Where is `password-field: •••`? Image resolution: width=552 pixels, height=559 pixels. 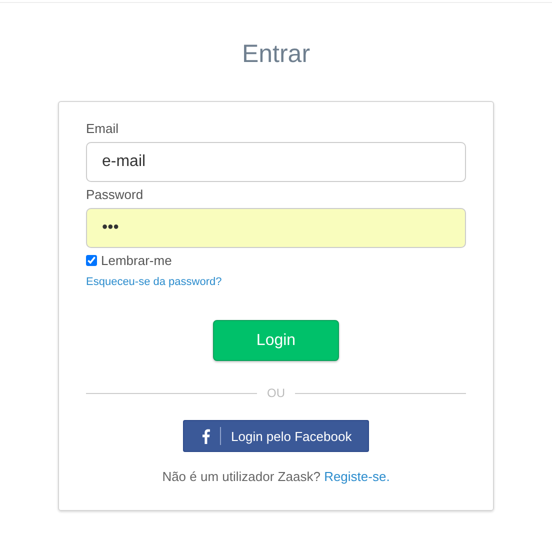
password-field: ••• is located at coordinates (276, 228).